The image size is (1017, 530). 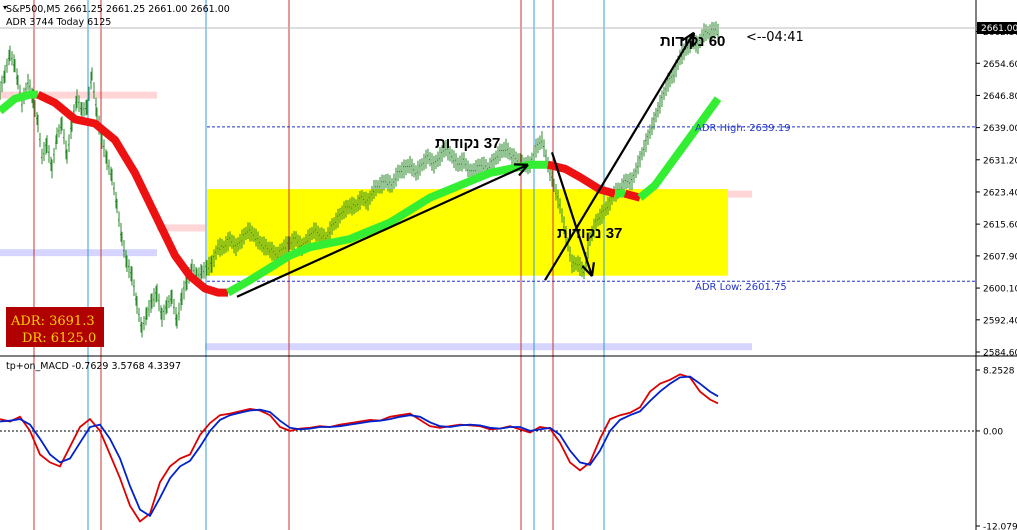 What do you see at coordinates (1000, 257) in the screenshot?
I see `price-tick-label: 2607.90` at bounding box center [1000, 257].